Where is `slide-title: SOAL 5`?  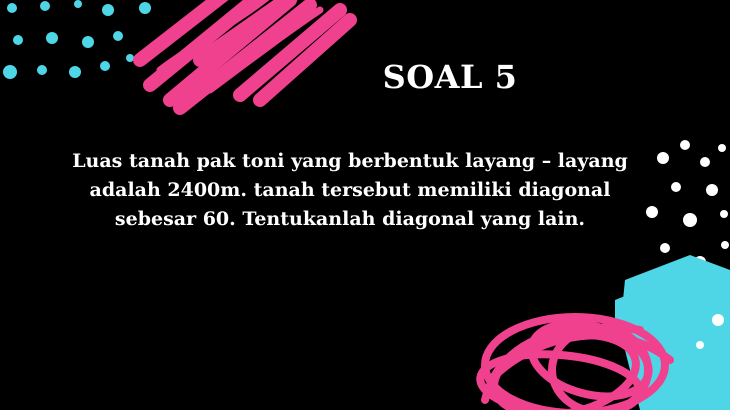 slide-title: SOAL 5 is located at coordinates (450, 77).